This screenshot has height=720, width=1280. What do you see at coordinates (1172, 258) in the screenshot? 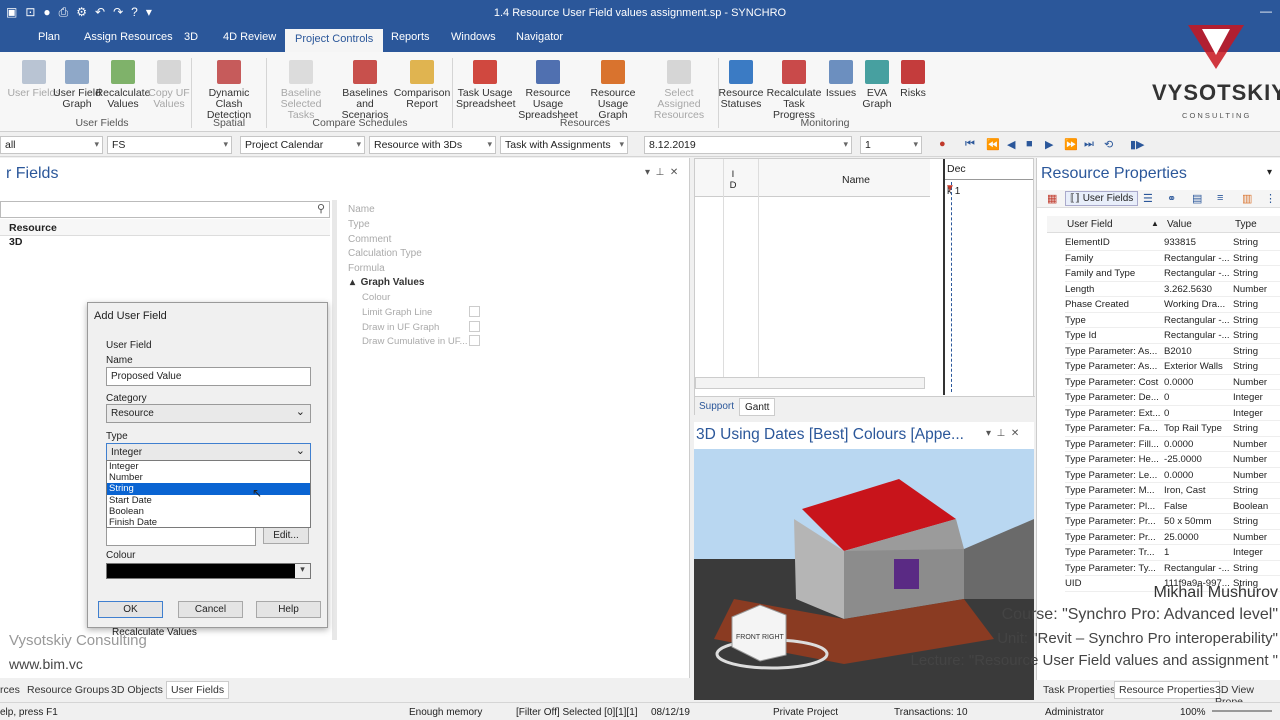
I see `property-row: Family Rectangular -... String` at bounding box center [1172, 258].